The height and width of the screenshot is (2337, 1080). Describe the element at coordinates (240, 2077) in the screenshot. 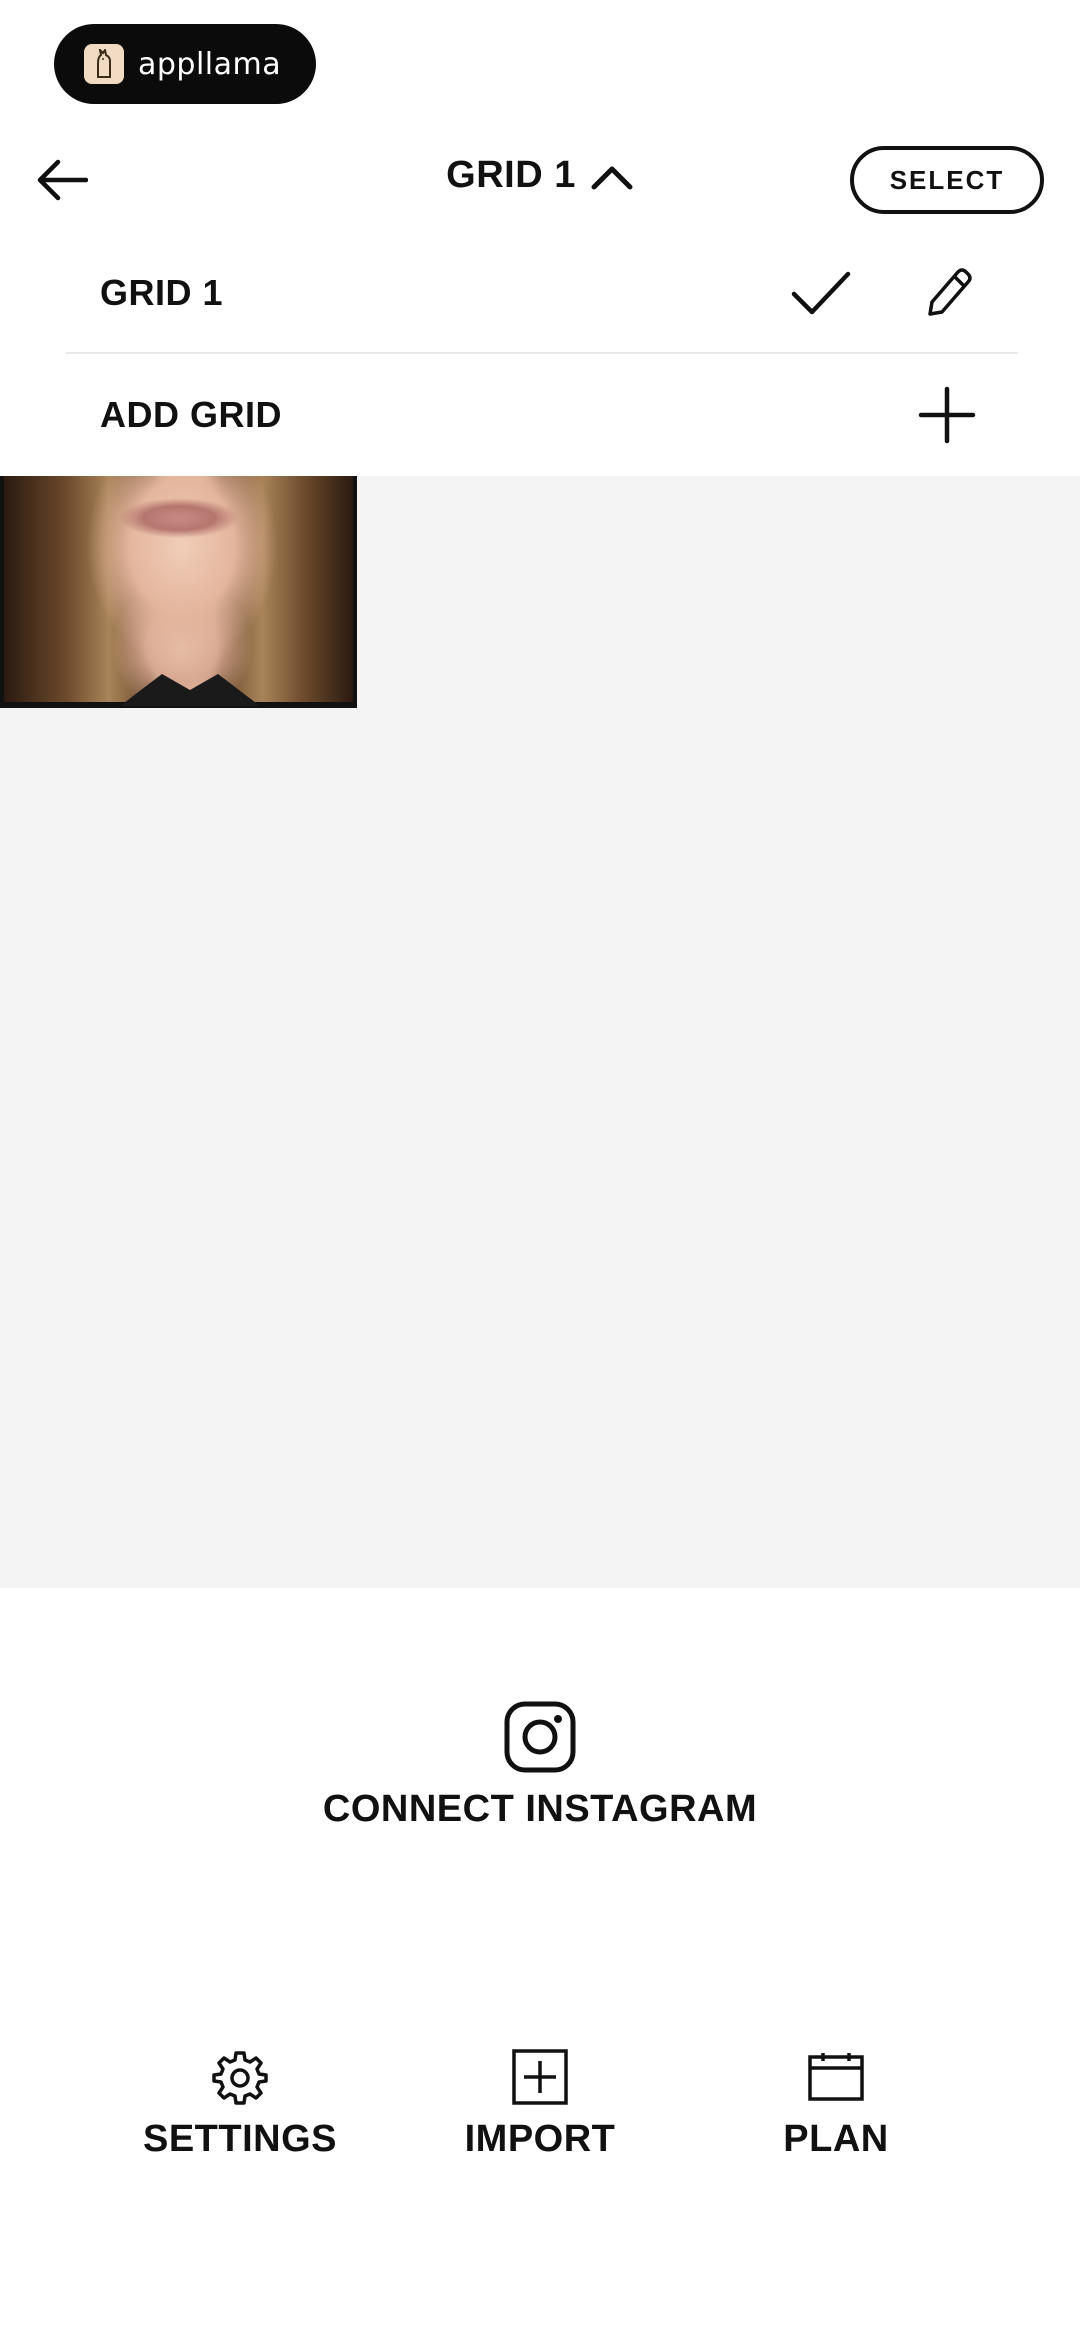

I see `gear-icon` at that location.